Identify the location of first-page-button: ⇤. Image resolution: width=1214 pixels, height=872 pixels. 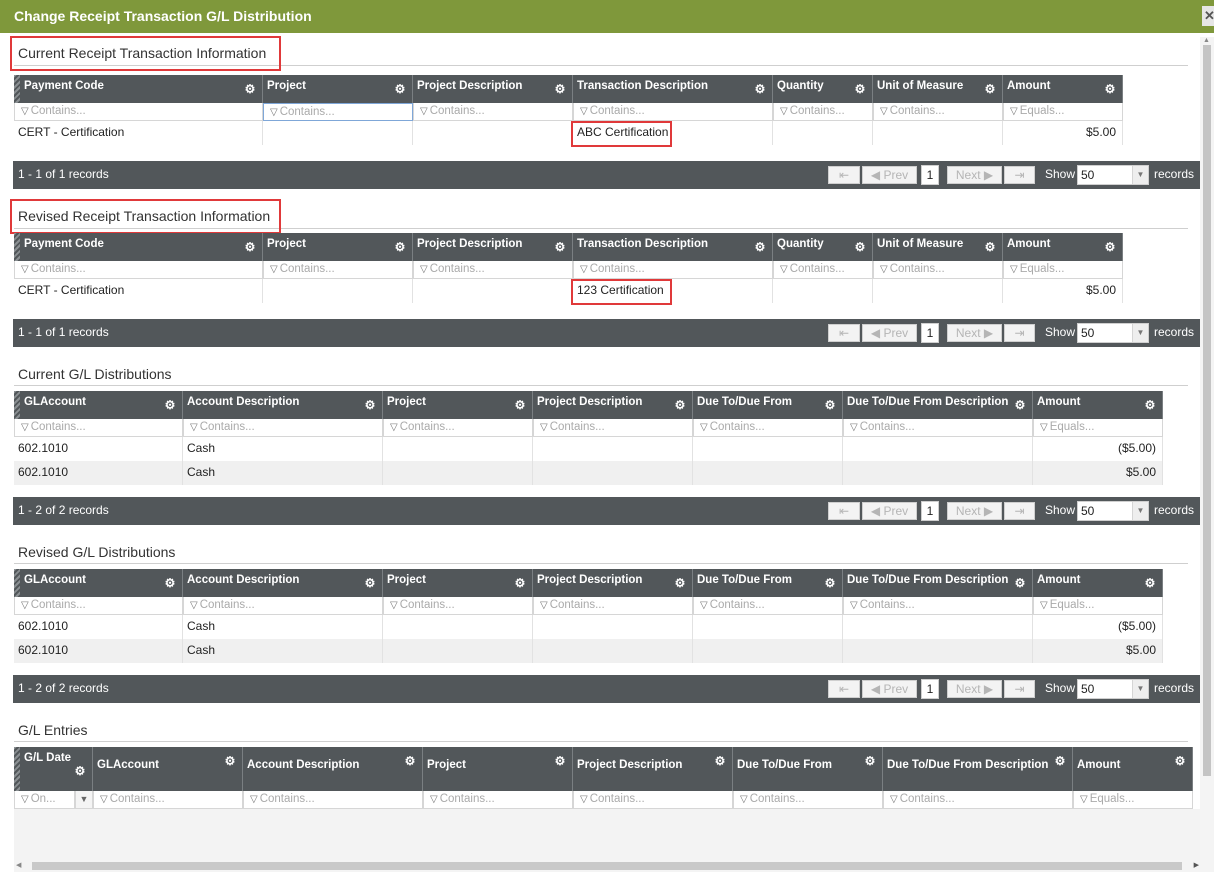
(844, 511).